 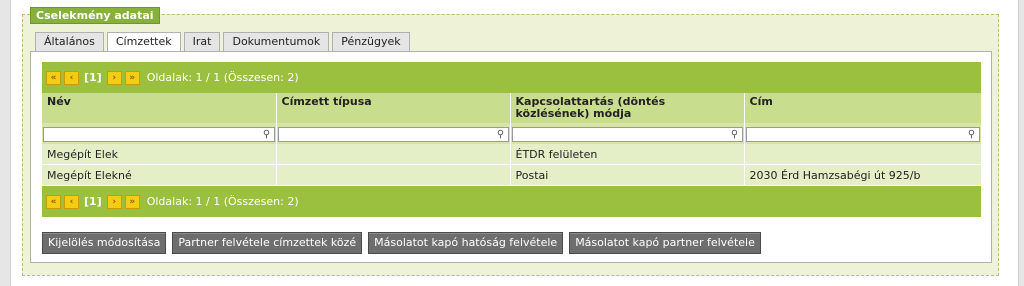 What do you see at coordinates (466, 243) in the screenshot?
I see `add-copy-authority-button: Másolatot kapó hatóság felvétele` at bounding box center [466, 243].